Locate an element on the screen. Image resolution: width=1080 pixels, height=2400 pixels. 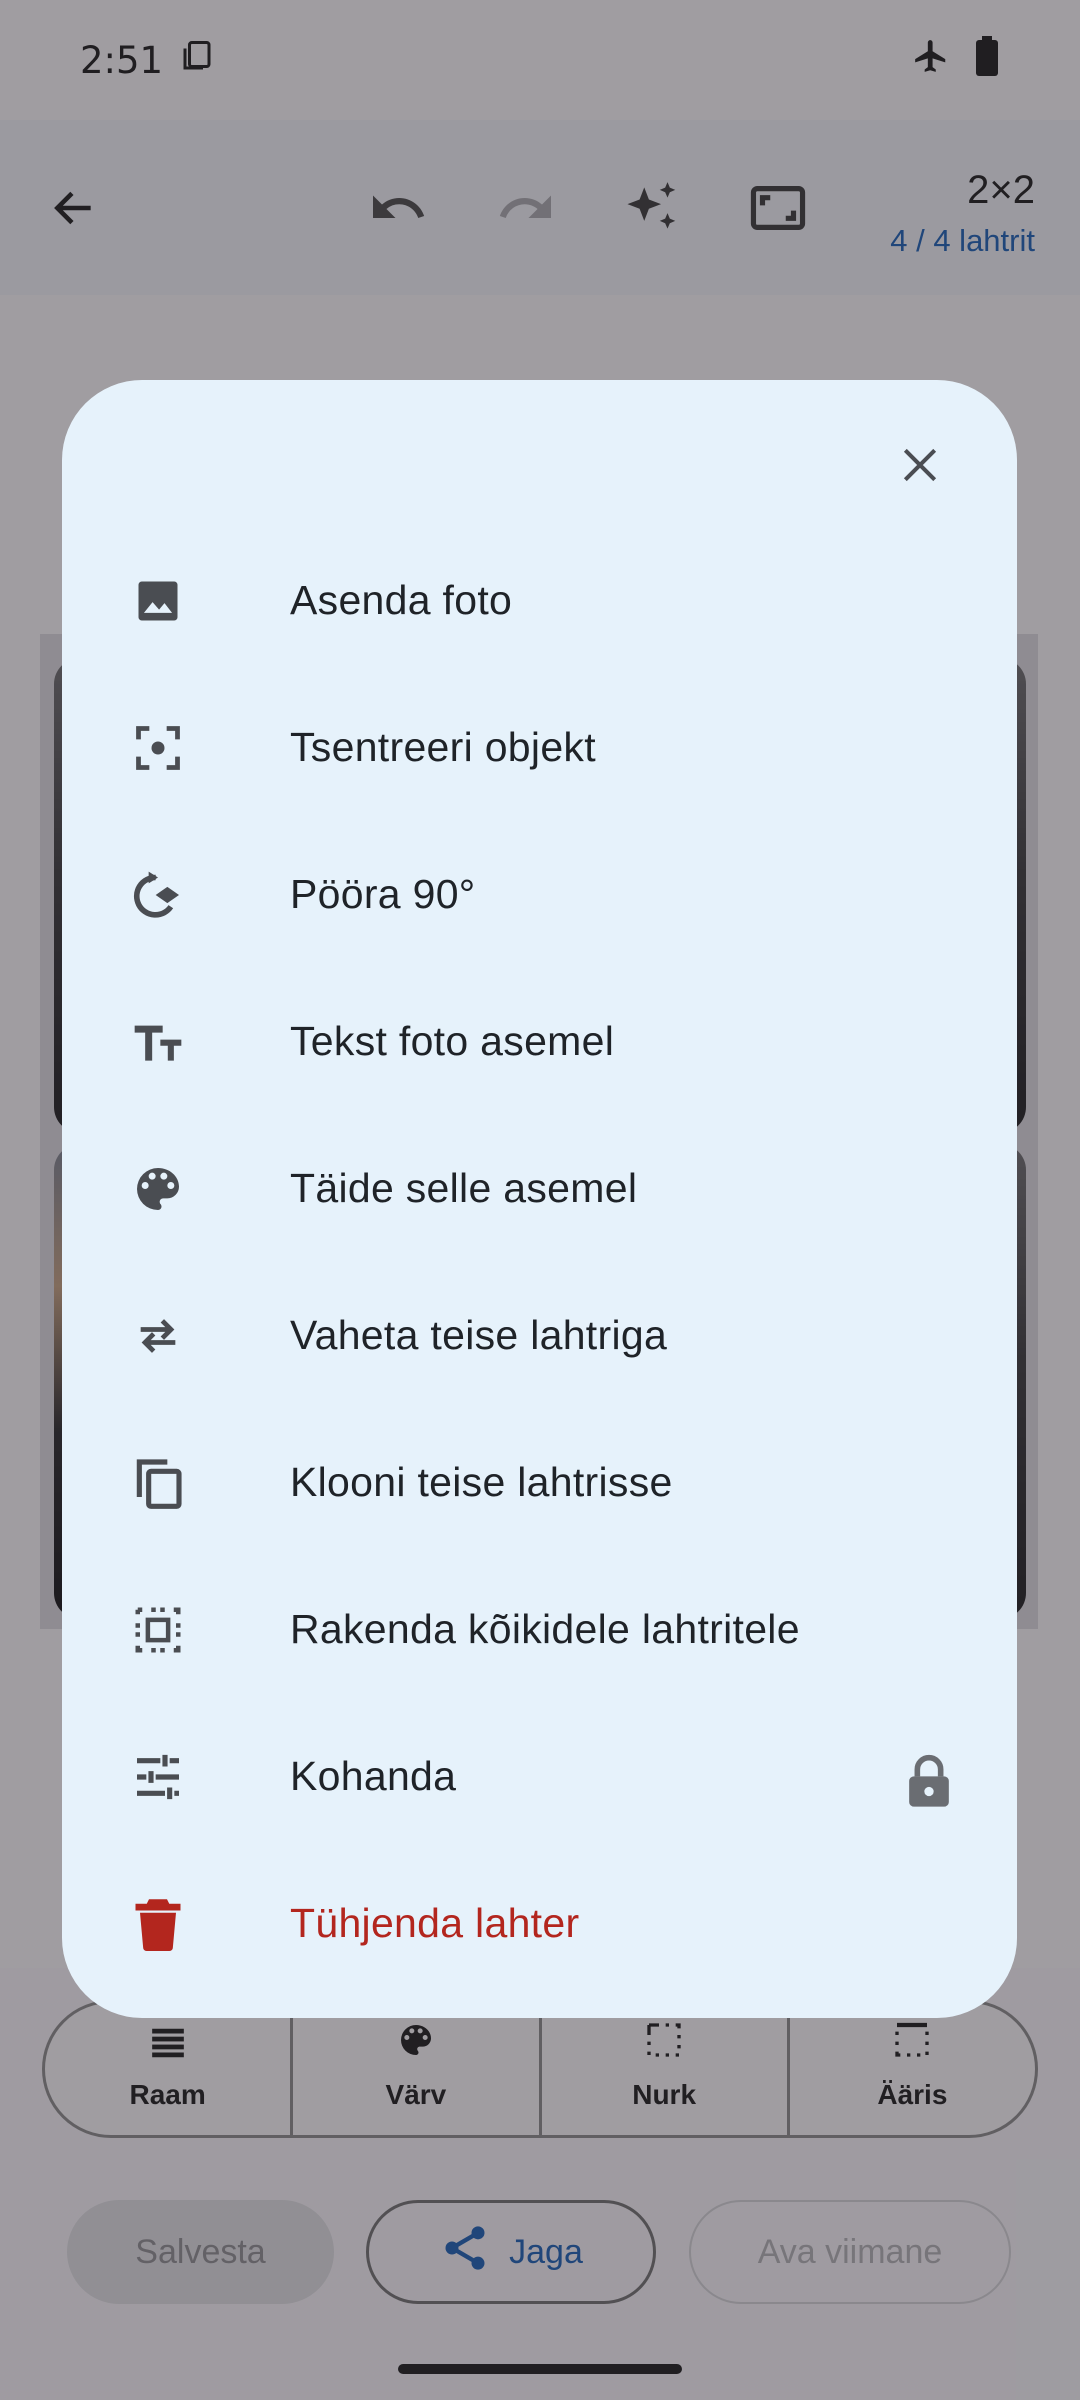
menu-item-center-object: Tsentreeri objekt is located at coordinates (539, 747).